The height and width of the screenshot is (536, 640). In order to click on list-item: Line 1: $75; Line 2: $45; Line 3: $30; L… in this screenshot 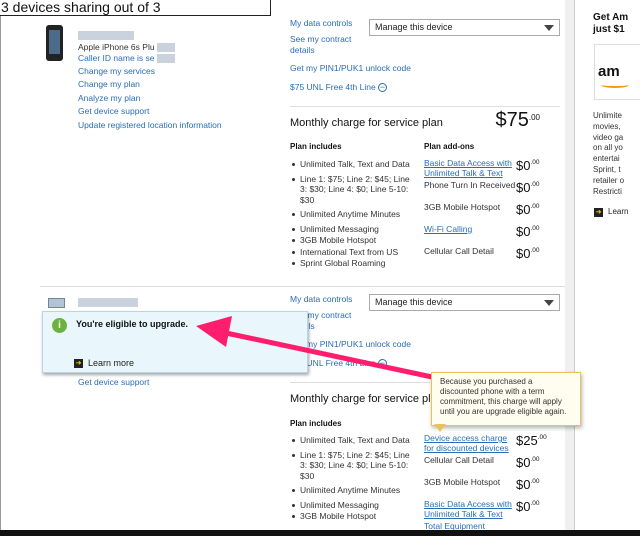, I will do `click(350, 466)`.